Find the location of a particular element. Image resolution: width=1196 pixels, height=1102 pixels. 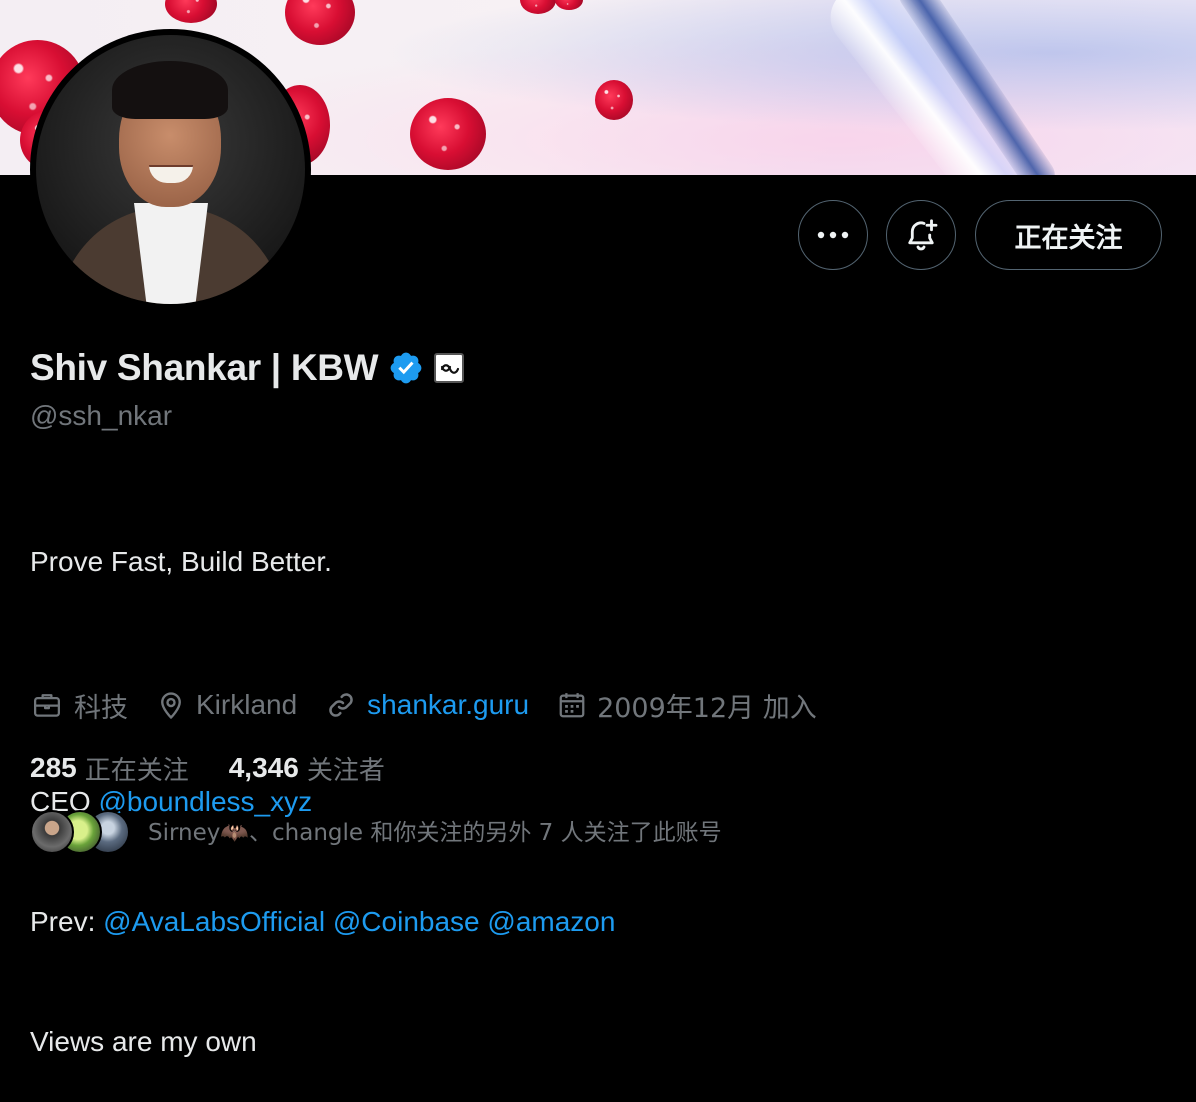

followers-stat: 4,346 关注者 is located at coordinates (307, 768).